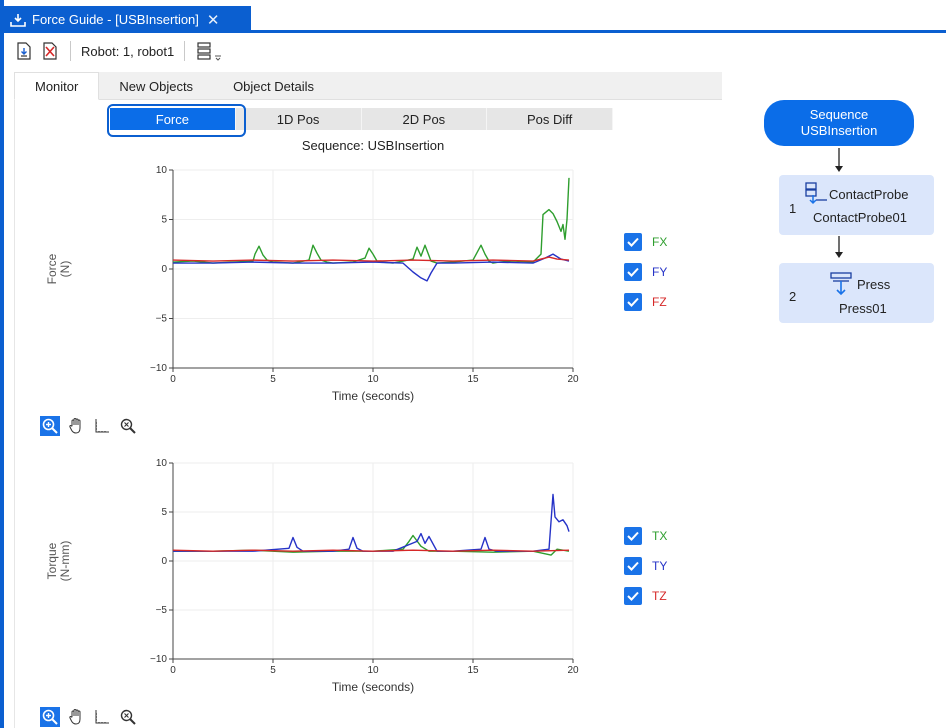 The image size is (946, 728). I want to click on close-icon: ✕, so click(213, 20).